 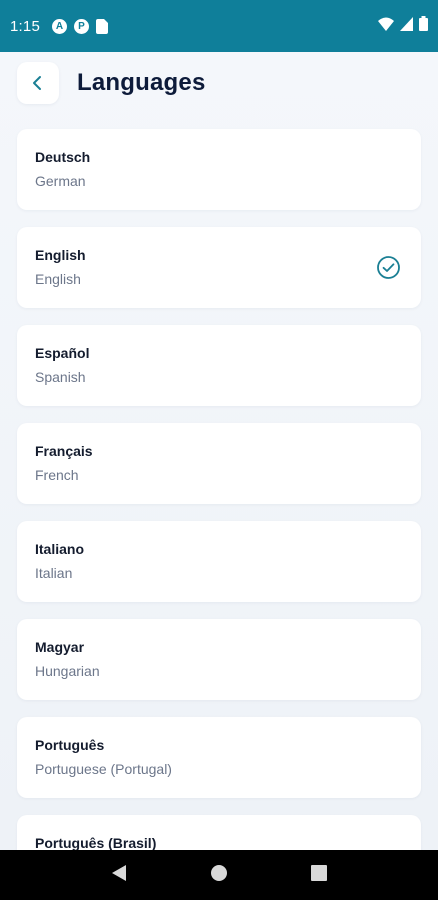 I want to click on signal-icon, so click(x=406, y=26).